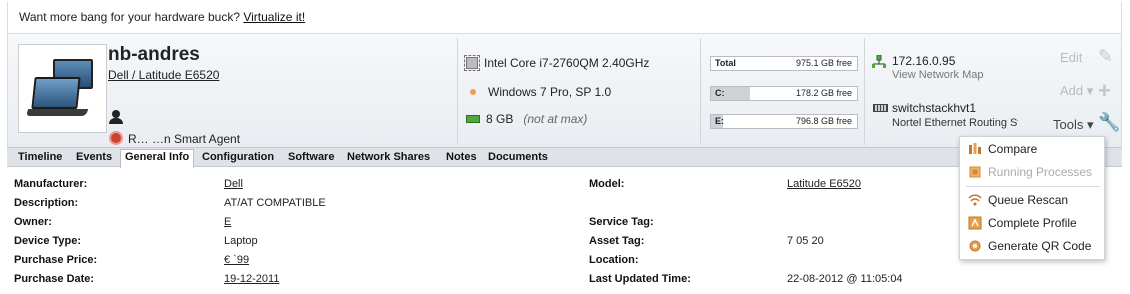 Image resolution: width=1130 pixels, height=294 pixels. What do you see at coordinates (621, 222) in the screenshot?
I see `info-key: Service Tag:` at bounding box center [621, 222].